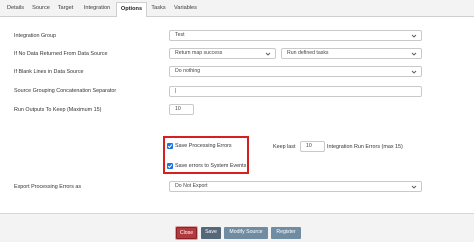 The width and height of the screenshot is (474, 242). Describe the element at coordinates (15, 9) in the screenshot. I see `tab-details: Details` at that location.